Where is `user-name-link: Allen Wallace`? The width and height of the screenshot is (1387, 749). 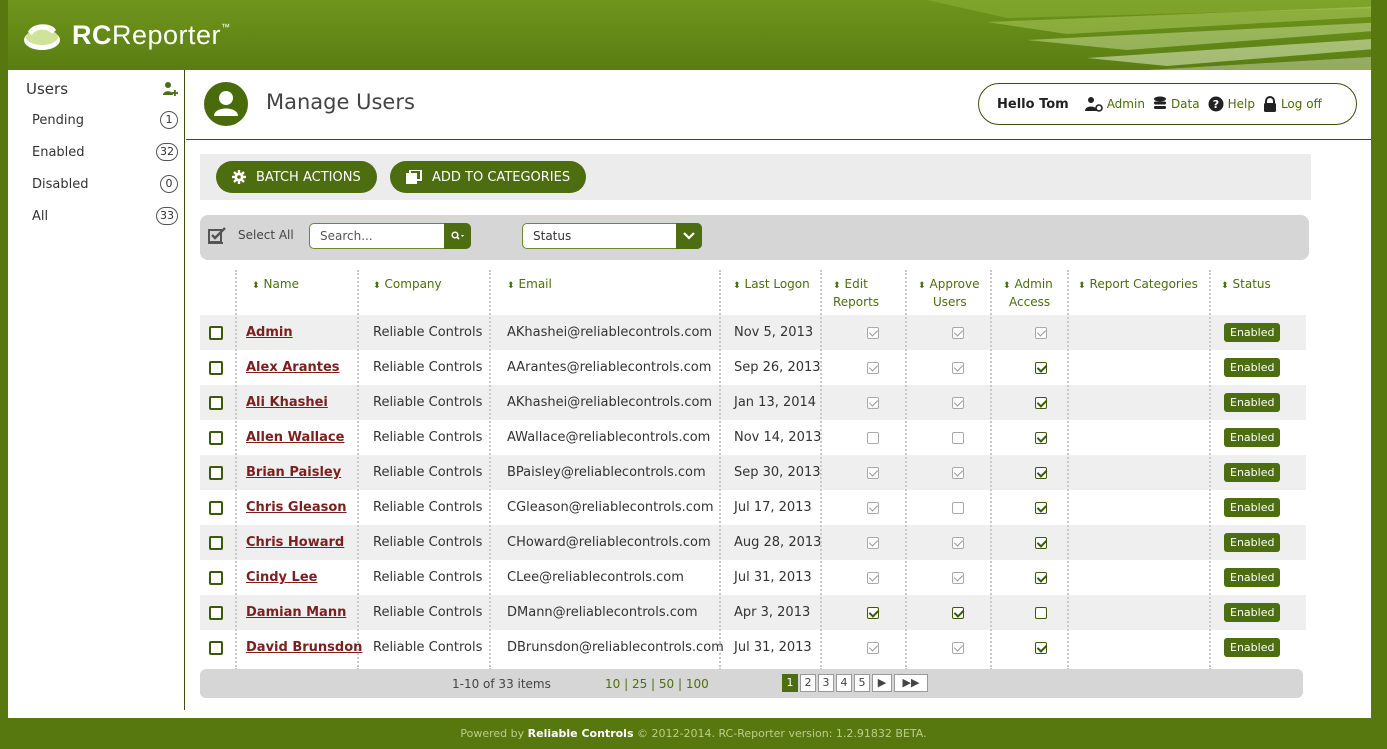 user-name-link: Allen Wallace is located at coordinates (295, 437).